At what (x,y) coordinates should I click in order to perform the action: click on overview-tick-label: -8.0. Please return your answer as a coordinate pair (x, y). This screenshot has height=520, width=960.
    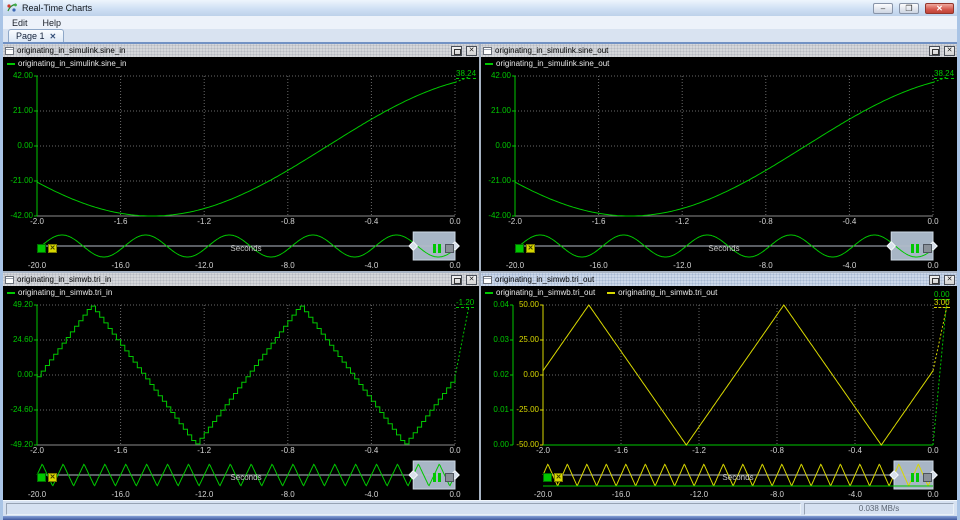
    Looking at the image, I should click on (777, 494).